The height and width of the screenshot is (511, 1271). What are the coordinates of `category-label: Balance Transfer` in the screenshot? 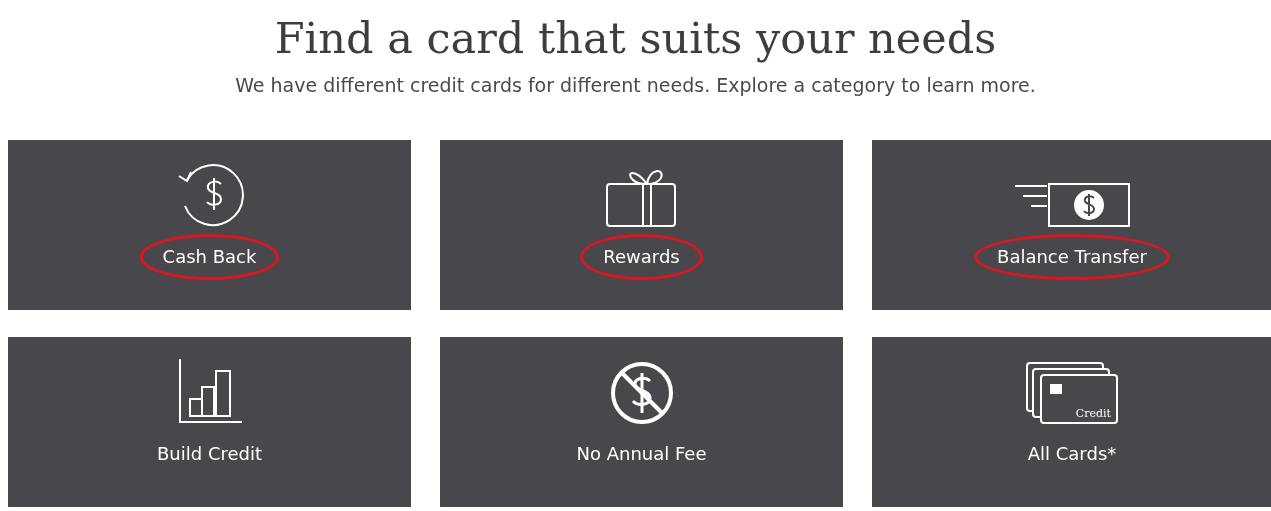 It's located at (1072, 257).